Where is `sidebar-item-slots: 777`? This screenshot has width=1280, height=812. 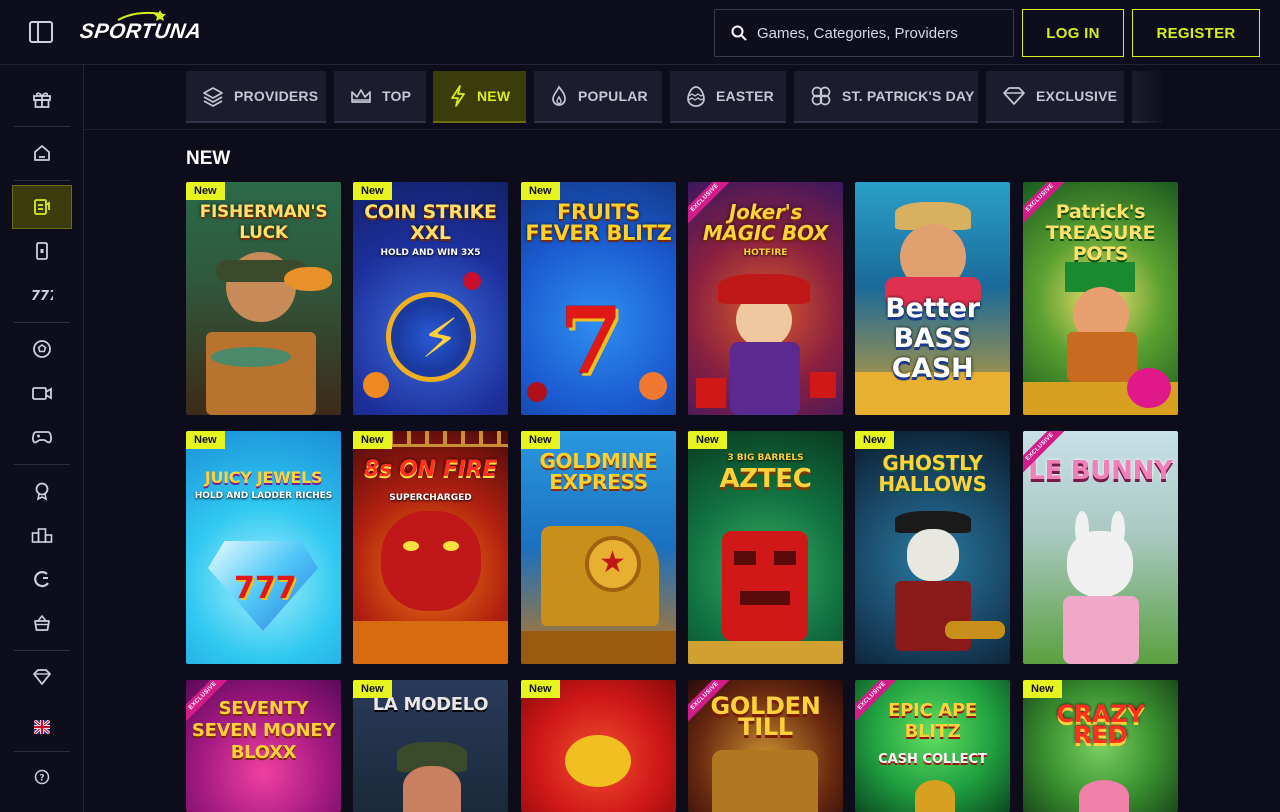
sidebar-item-slots: 777 is located at coordinates (42, 295).